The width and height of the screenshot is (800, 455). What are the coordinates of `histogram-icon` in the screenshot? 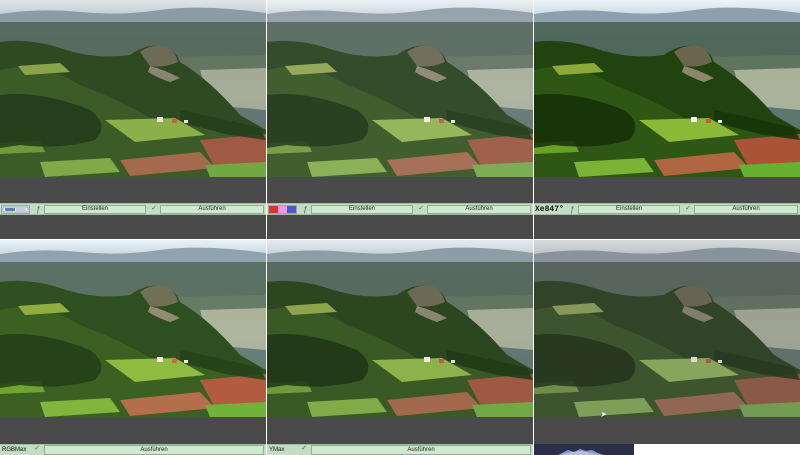 It's located at (584, 449).